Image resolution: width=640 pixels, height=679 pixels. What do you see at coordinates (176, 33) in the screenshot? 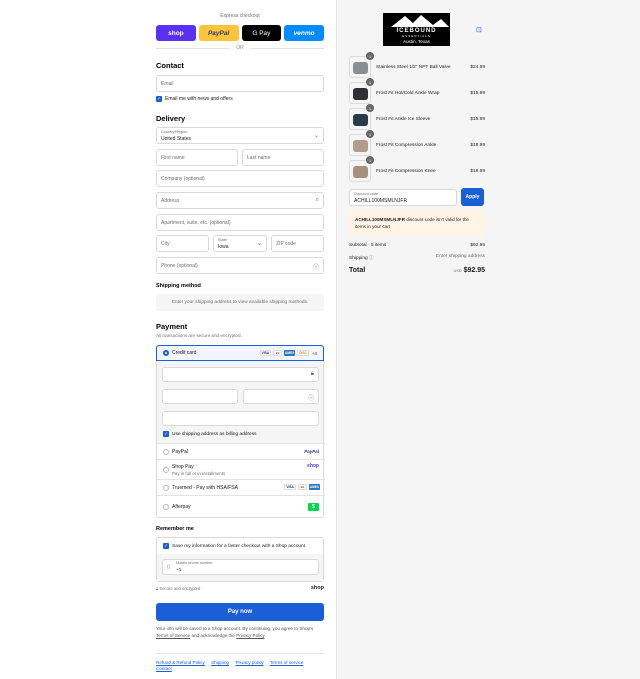
I see `shop-pay-button: shop` at bounding box center [176, 33].